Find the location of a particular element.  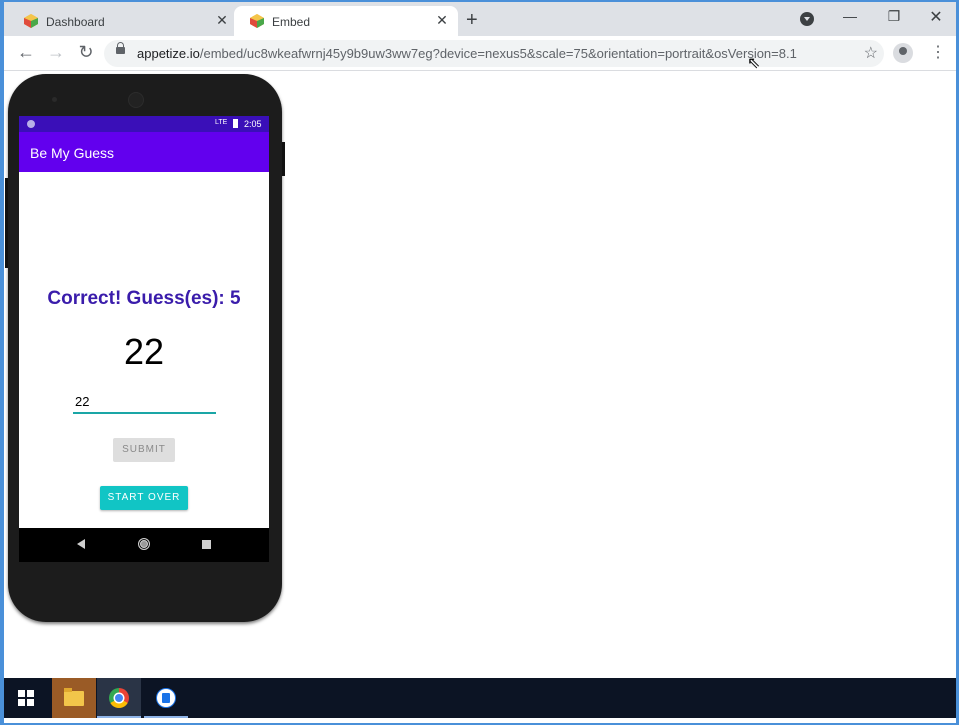

result-message: Correct! Guess(es): 5 is located at coordinates (144, 298).